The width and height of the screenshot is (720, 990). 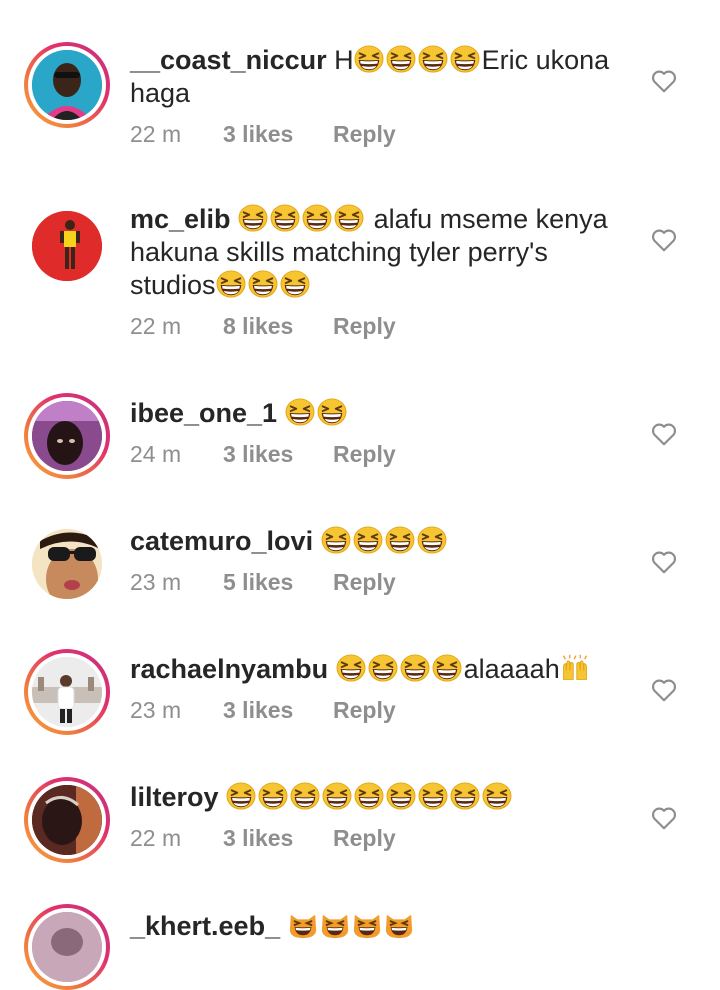 What do you see at coordinates (382, 413) in the screenshot?
I see `comment-text: ibee_one_1` at bounding box center [382, 413].